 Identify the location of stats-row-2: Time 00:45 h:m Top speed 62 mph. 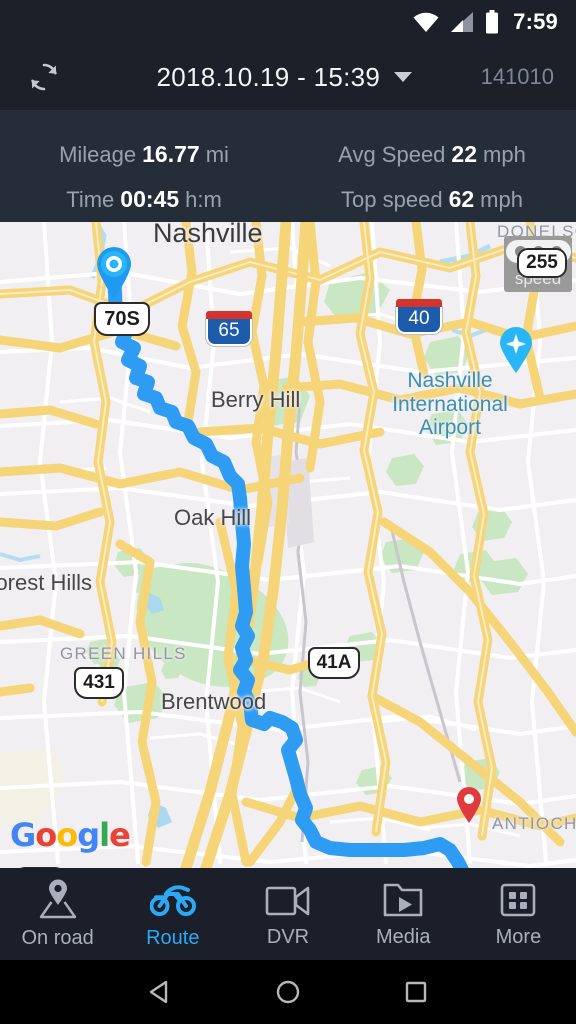
(288, 199).